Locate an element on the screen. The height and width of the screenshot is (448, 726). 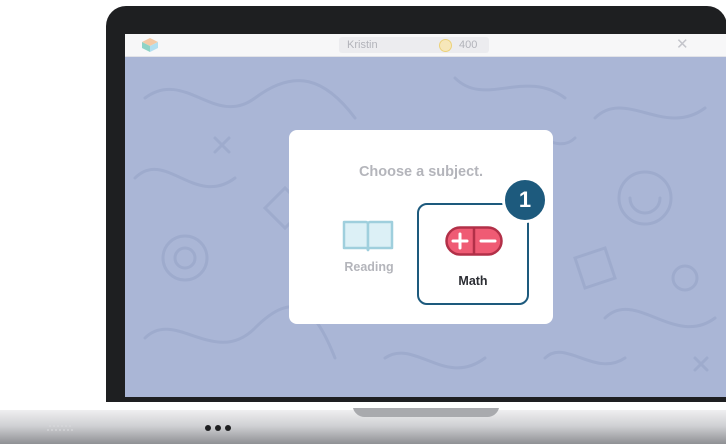
book-icon is located at coordinates (368, 236).